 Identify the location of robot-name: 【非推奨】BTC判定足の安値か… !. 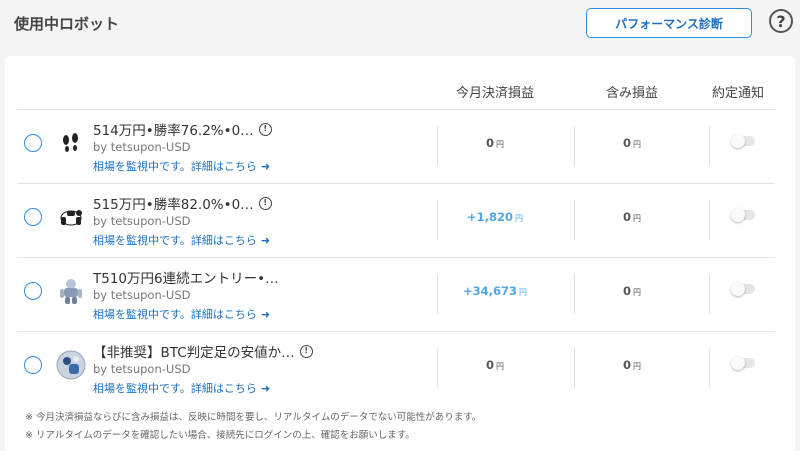
(203, 351).